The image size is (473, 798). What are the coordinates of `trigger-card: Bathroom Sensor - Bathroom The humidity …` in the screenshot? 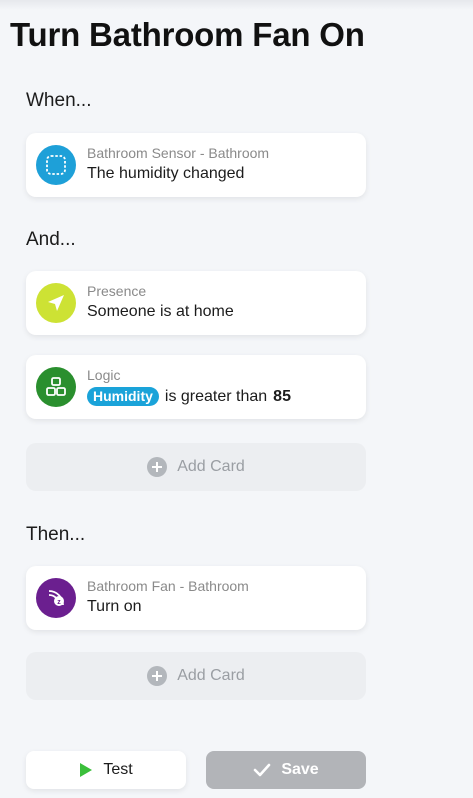 It's located at (196, 165).